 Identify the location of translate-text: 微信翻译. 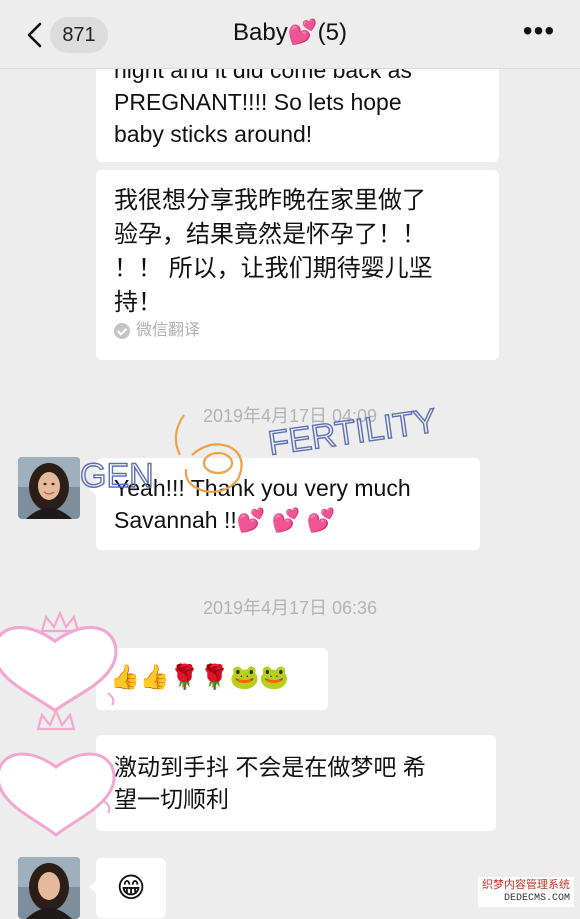
(168, 330).